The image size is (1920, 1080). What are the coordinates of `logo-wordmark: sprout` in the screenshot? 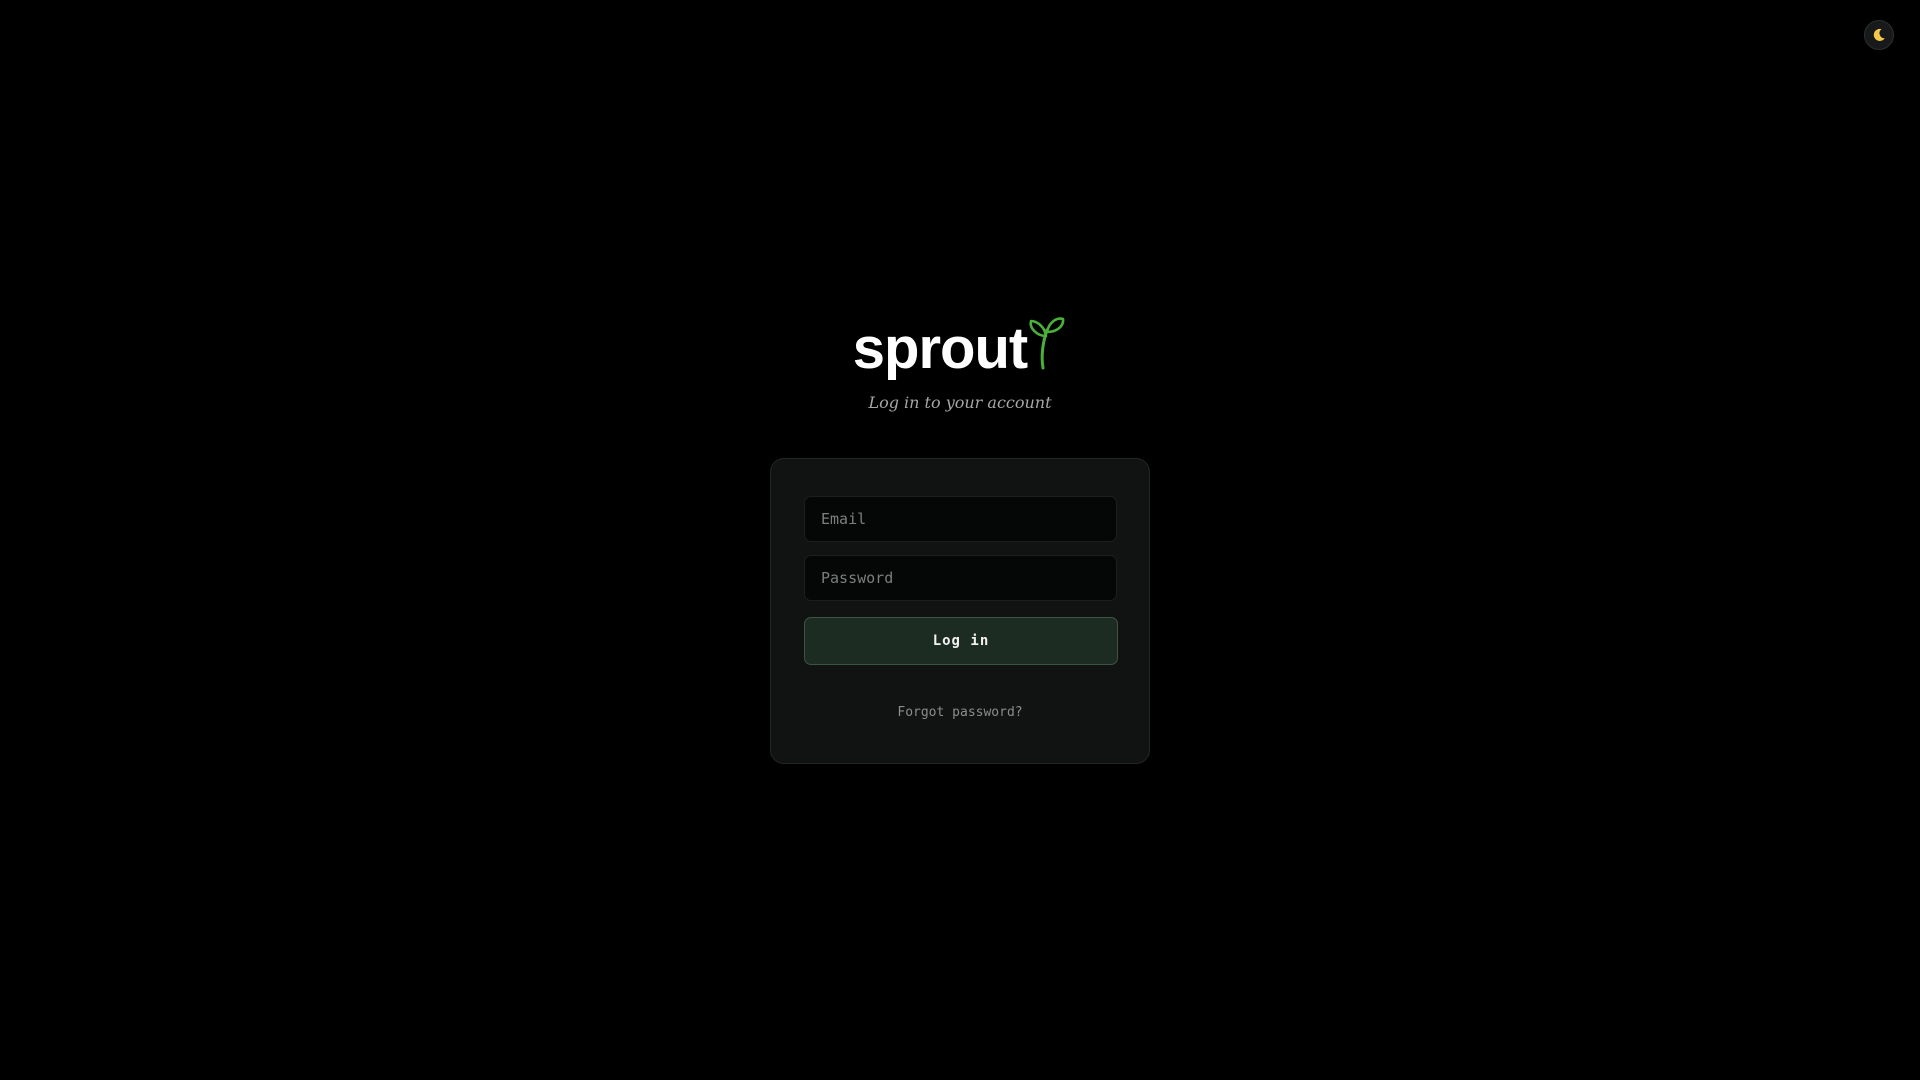 It's located at (940, 348).